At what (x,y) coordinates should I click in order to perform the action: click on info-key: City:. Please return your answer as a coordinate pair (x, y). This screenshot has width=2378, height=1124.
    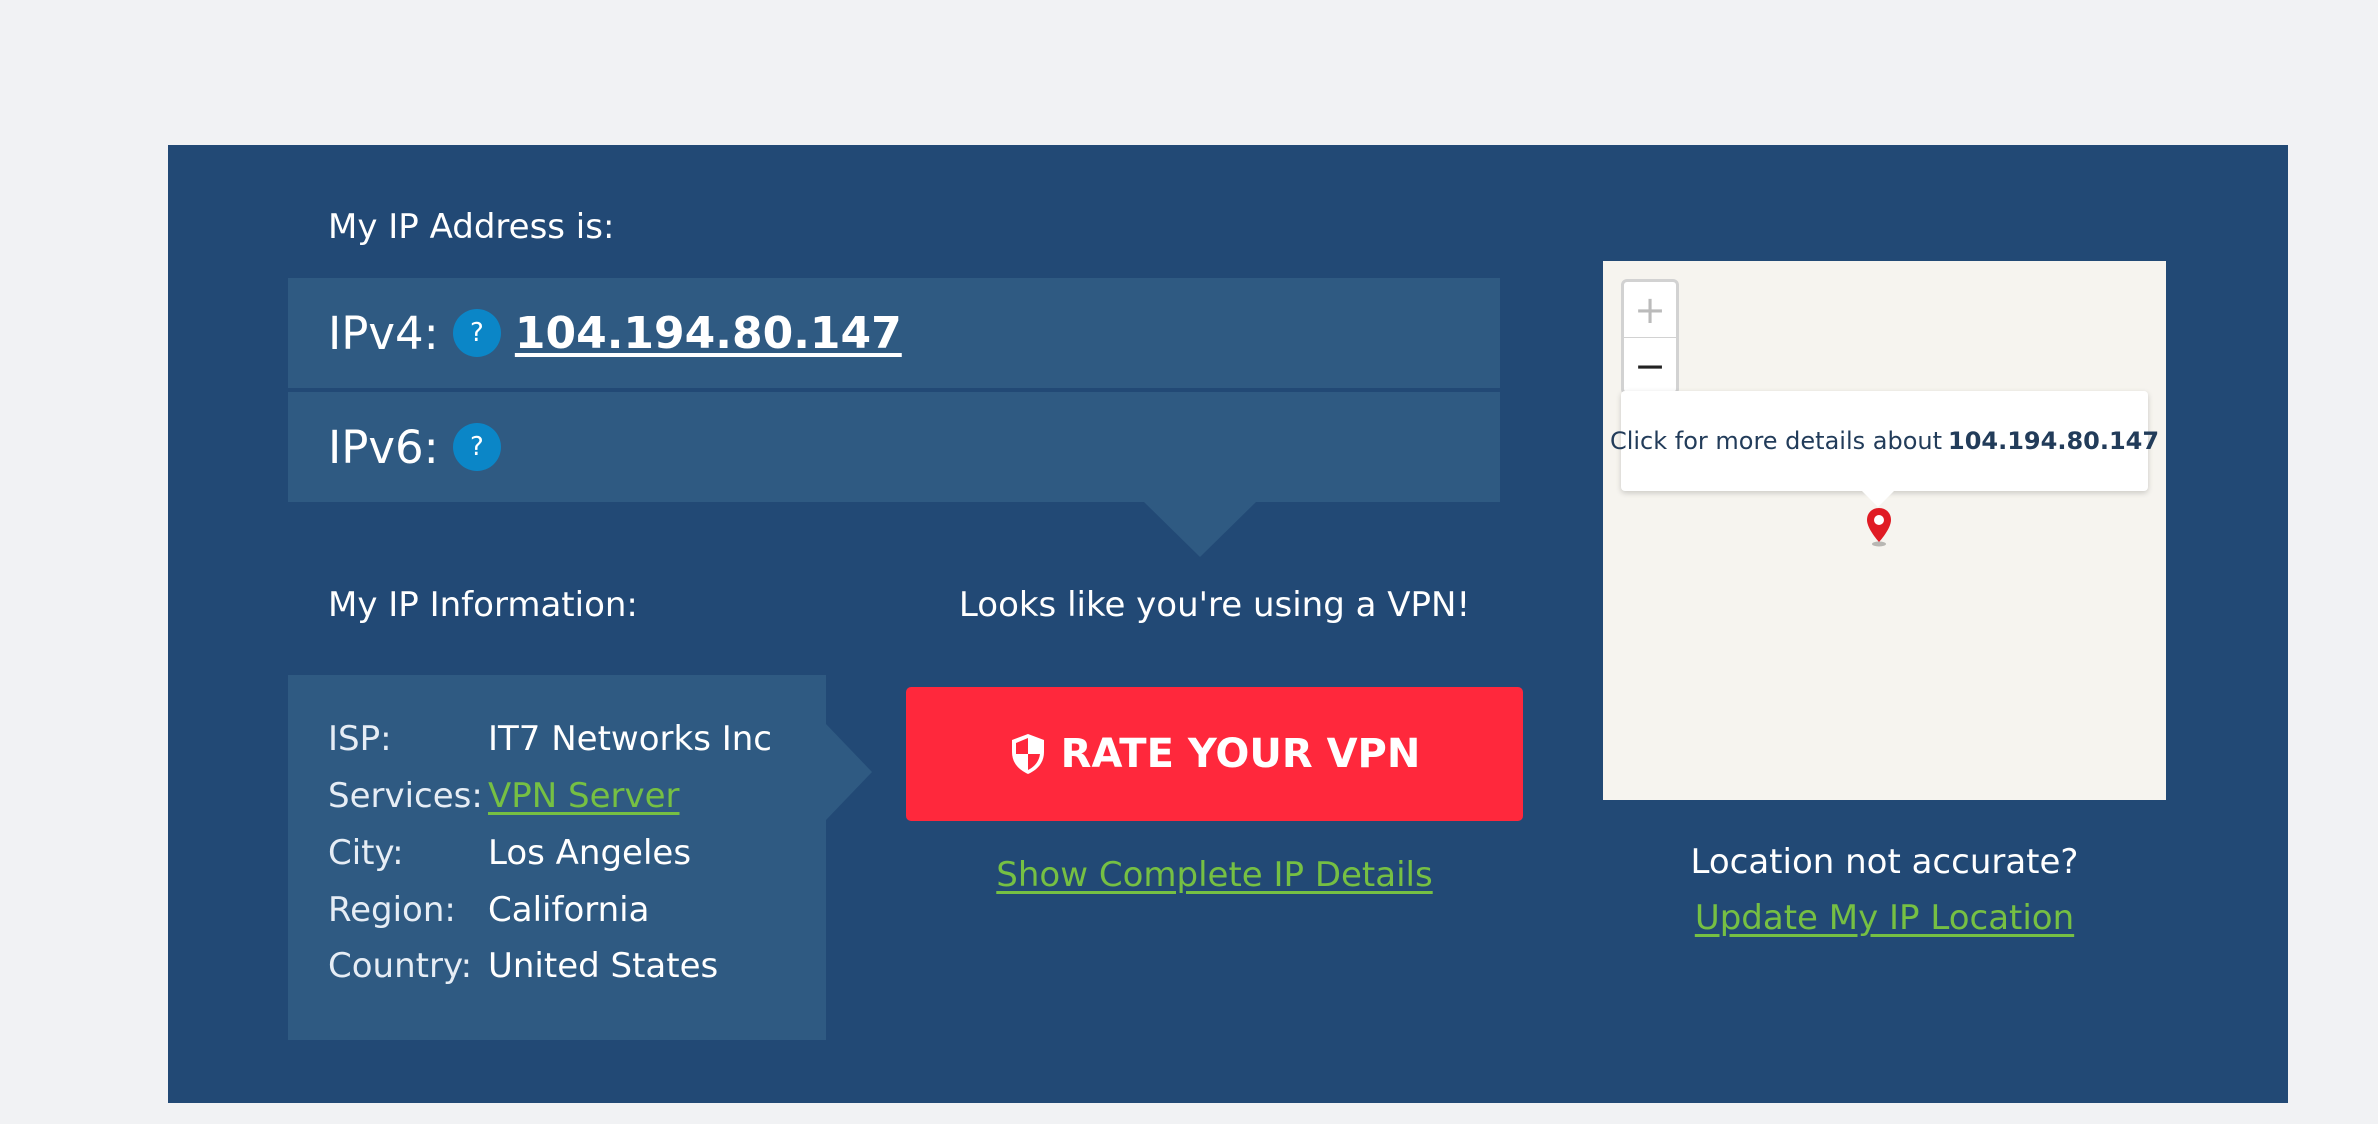
    Looking at the image, I should click on (366, 853).